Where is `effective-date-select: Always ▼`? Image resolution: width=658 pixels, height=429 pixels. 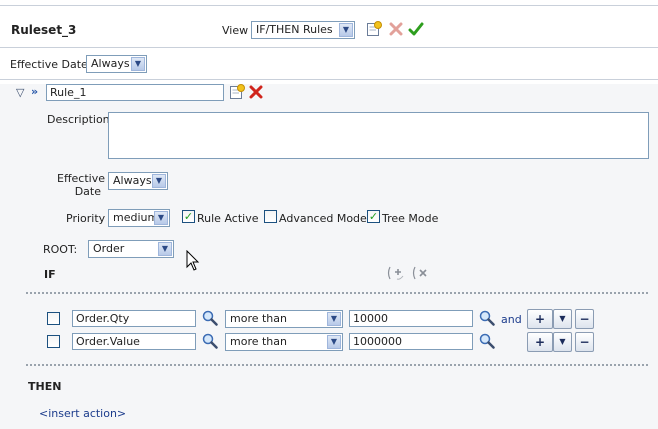 effective-date-select: Always ▼ is located at coordinates (116, 64).